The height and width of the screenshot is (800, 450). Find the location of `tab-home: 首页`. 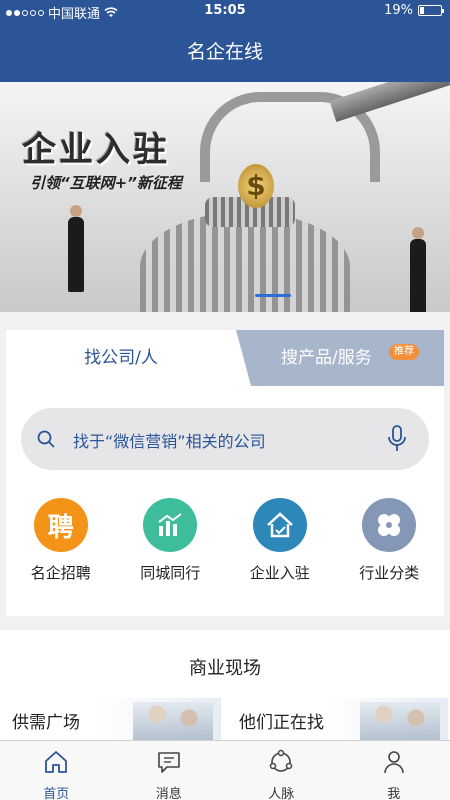

tab-home: 首页 is located at coordinates (56, 770).